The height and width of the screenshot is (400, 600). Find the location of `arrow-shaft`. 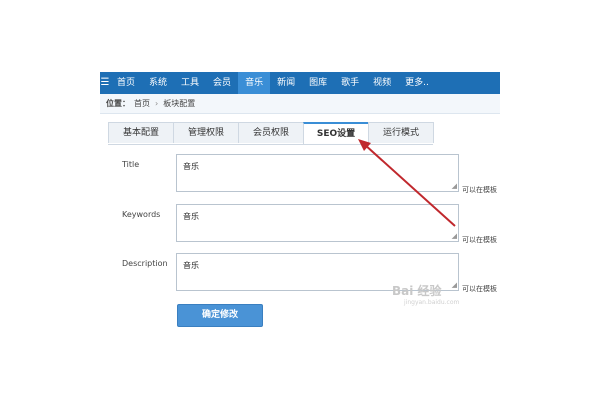

arrow-shaft is located at coordinates (409, 185).